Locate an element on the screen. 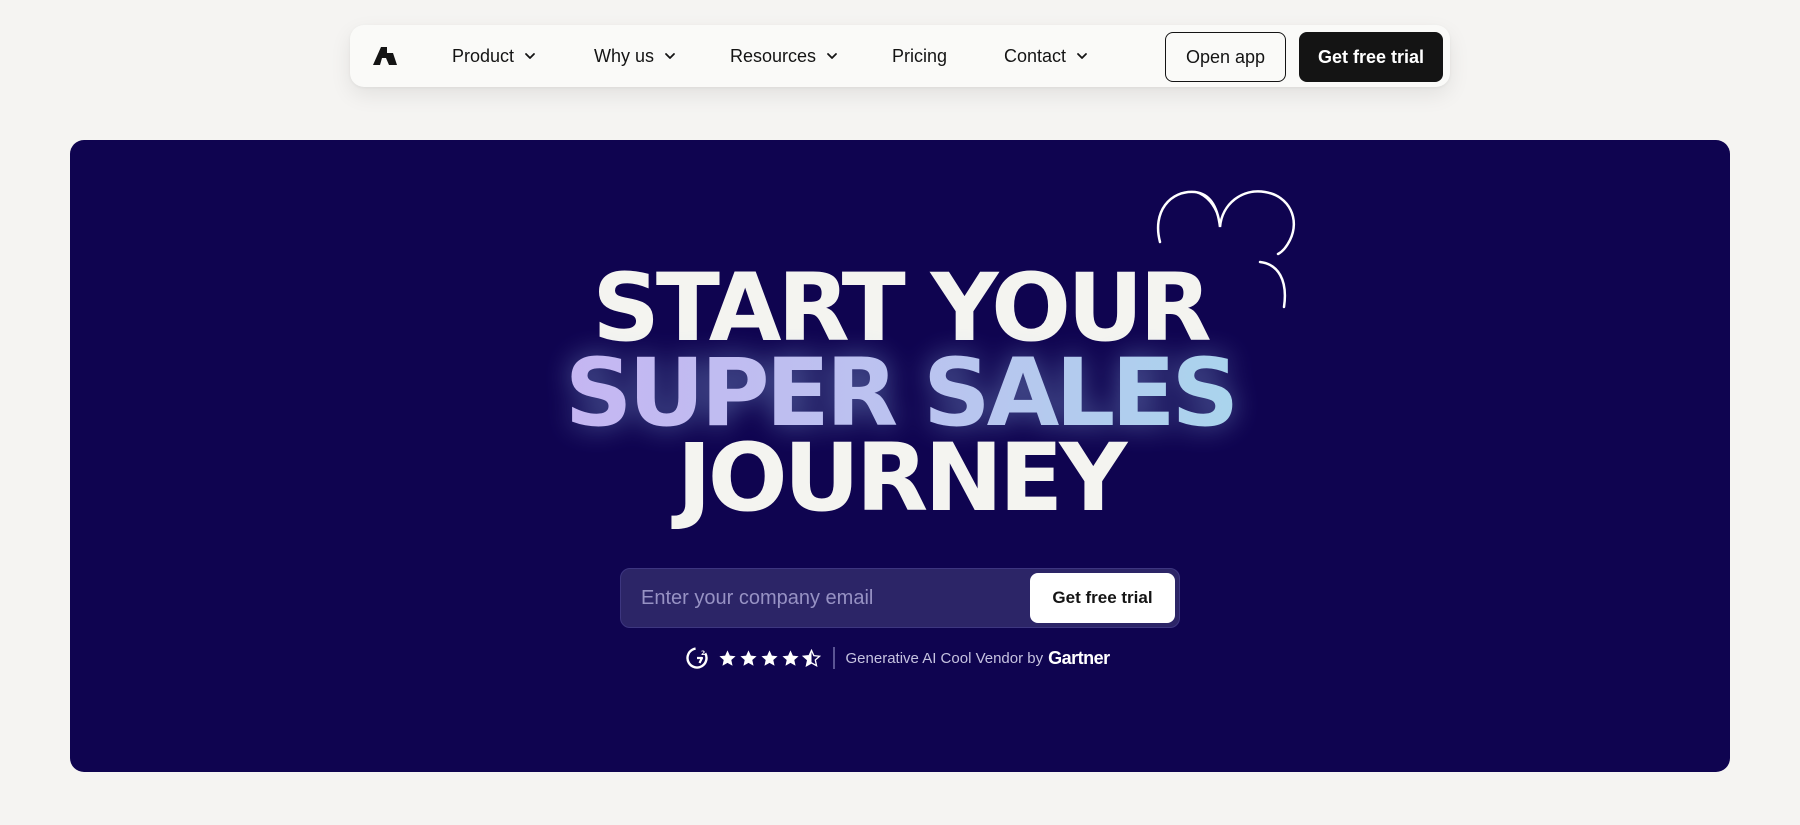 The width and height of the screenshot is (1800, 825). nav-item-resources: Resources is located at coordinates (784, 56).